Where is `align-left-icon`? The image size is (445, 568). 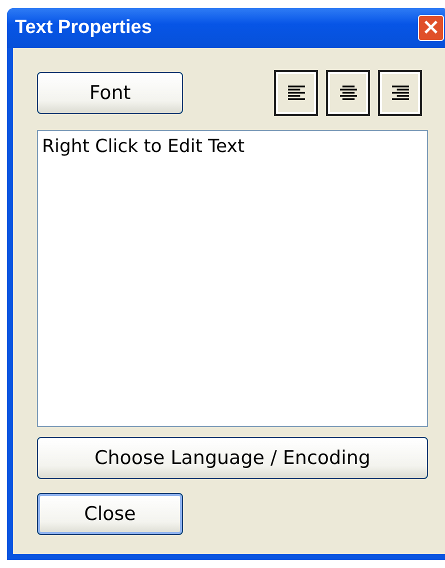 align-left-icon is located at coordinates (296, 93).